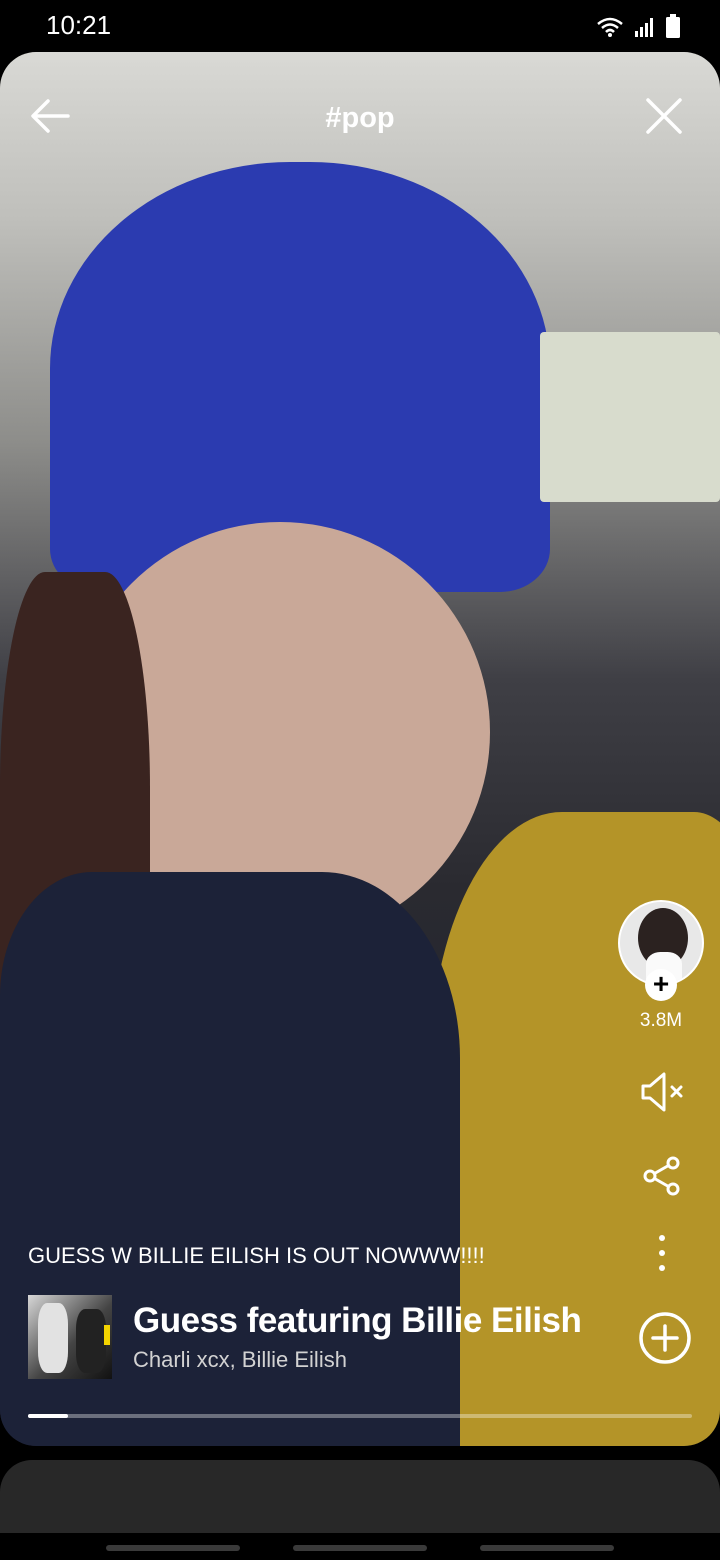  I want to click on system-nav-bar, so click(360, 1546).